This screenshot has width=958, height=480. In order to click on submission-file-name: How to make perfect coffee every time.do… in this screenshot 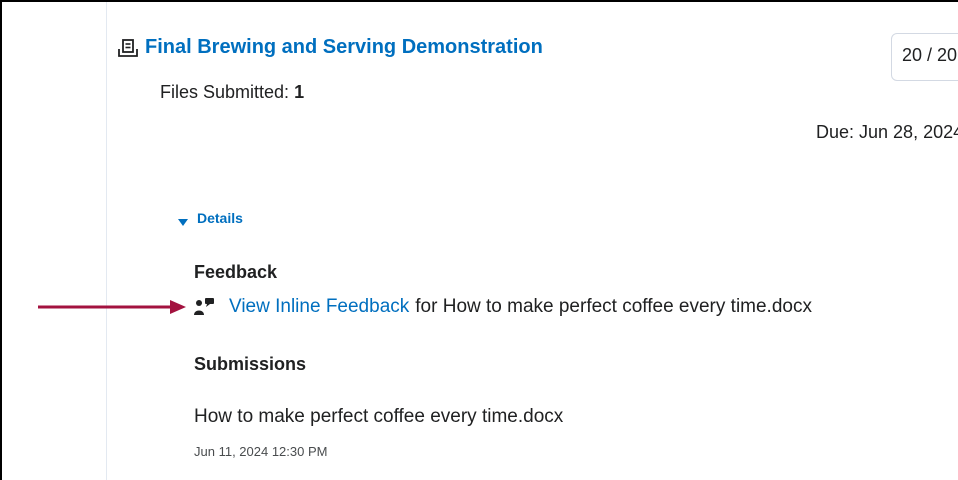, I will do `click(379, 416)`.